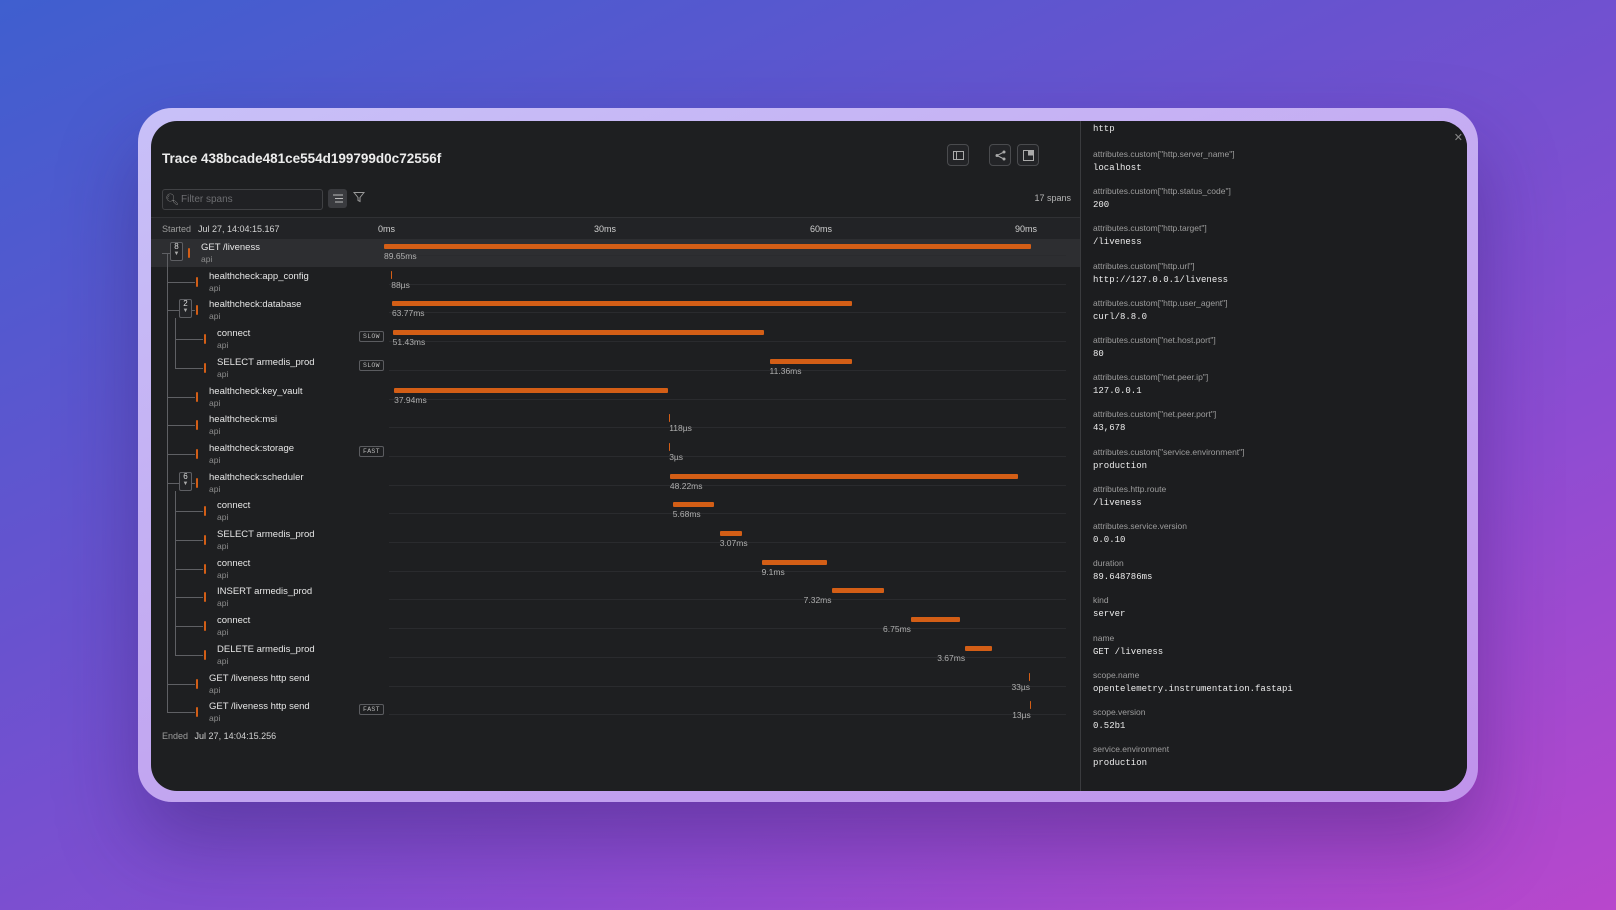 This screenshot has height=910, width=1616. Describe the element at coordinates (615, 282) in the screenshot. I see `span-row: healthcheck:app_config api 88µs` at that location.